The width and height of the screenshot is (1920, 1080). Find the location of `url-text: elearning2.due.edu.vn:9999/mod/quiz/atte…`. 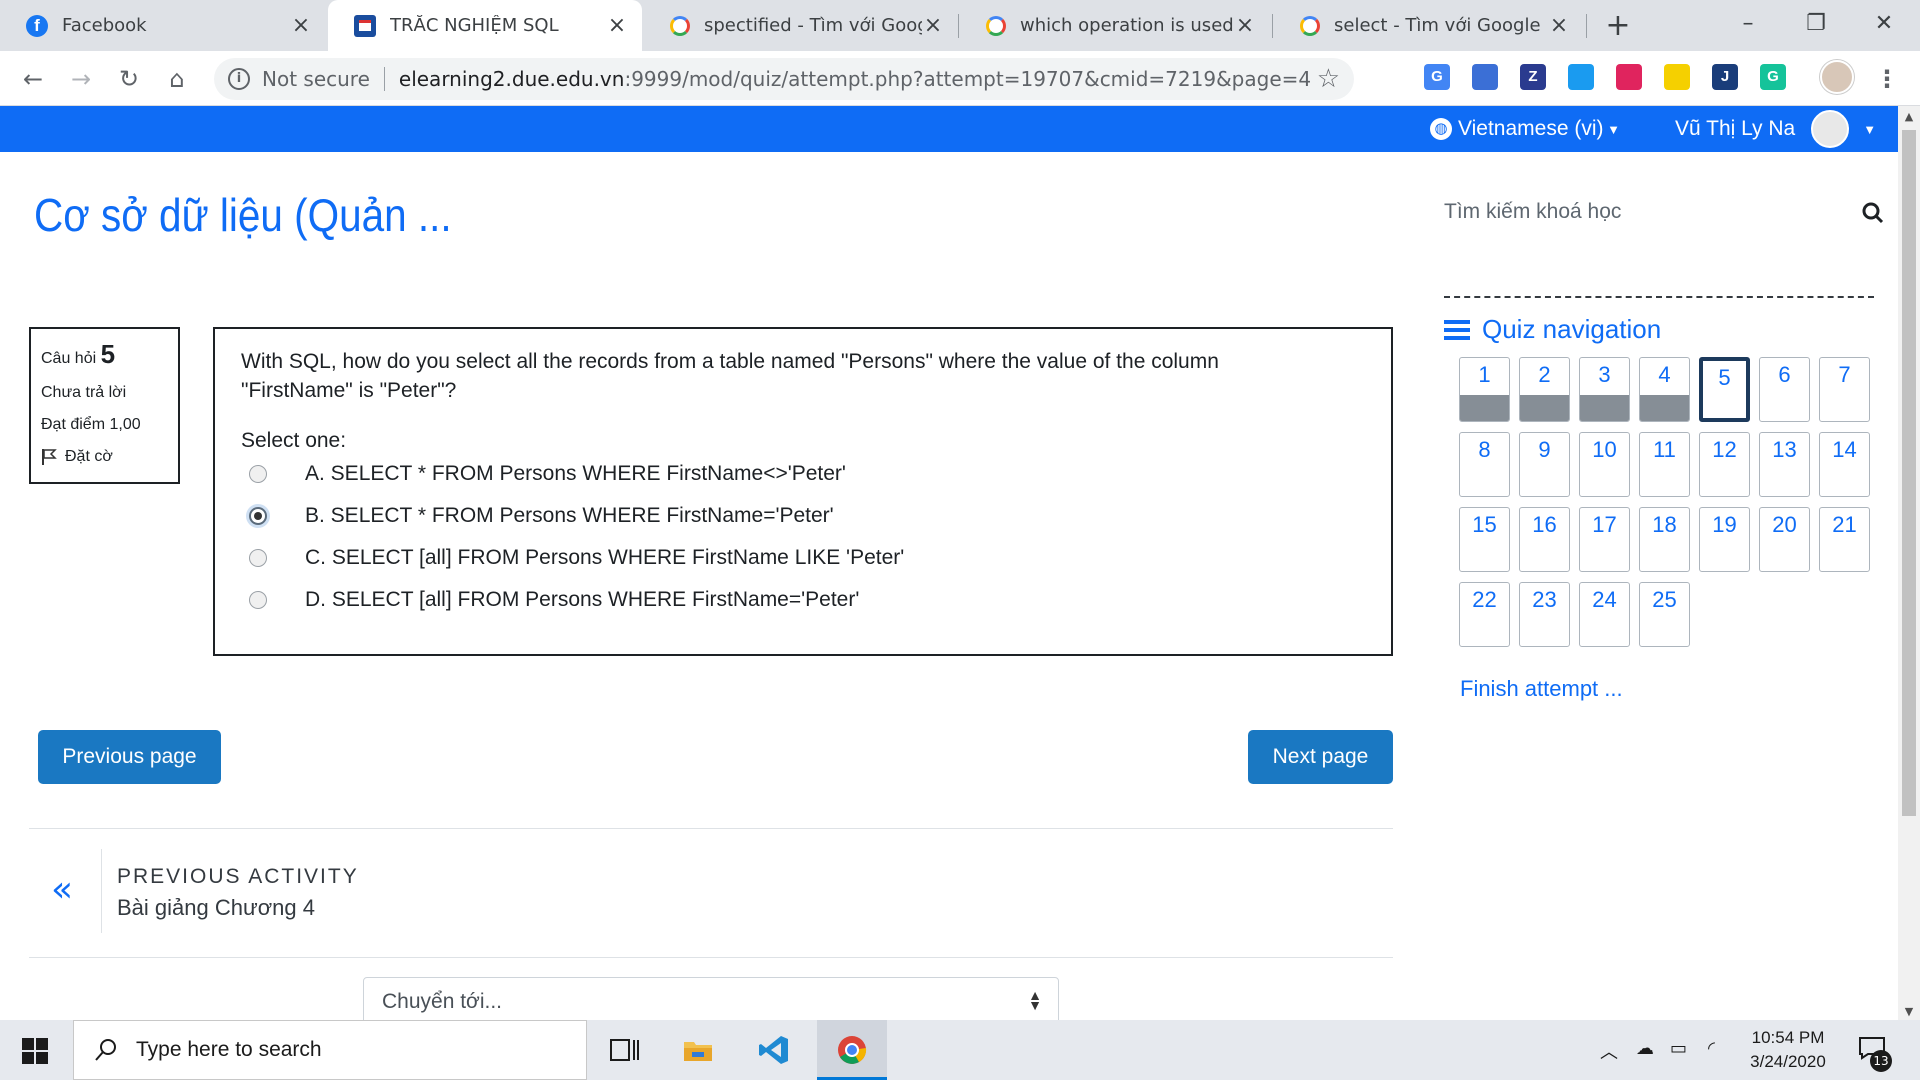

url-text: elearning2.due.edu.vn:9999/mod/quiz/atte… is located at coordinates (855, 79).